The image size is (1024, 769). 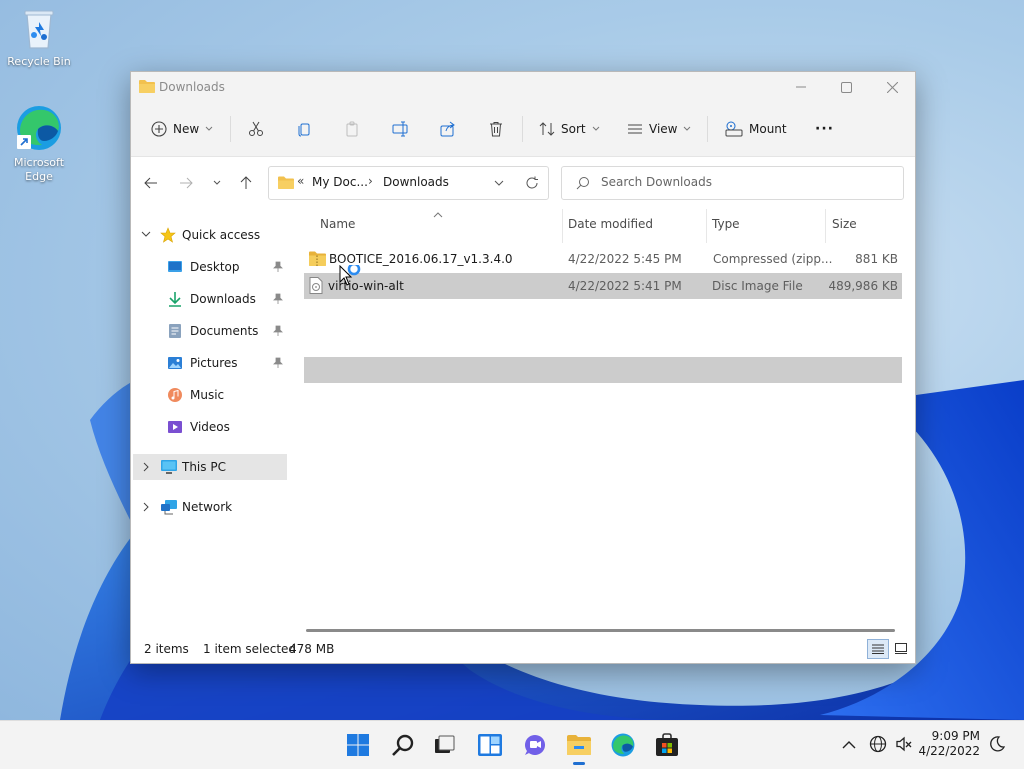 What do you see at coordinates (849, 745) in the screenshot?
I see `show-hidden-icons-button` at bounding box center [849, 745].